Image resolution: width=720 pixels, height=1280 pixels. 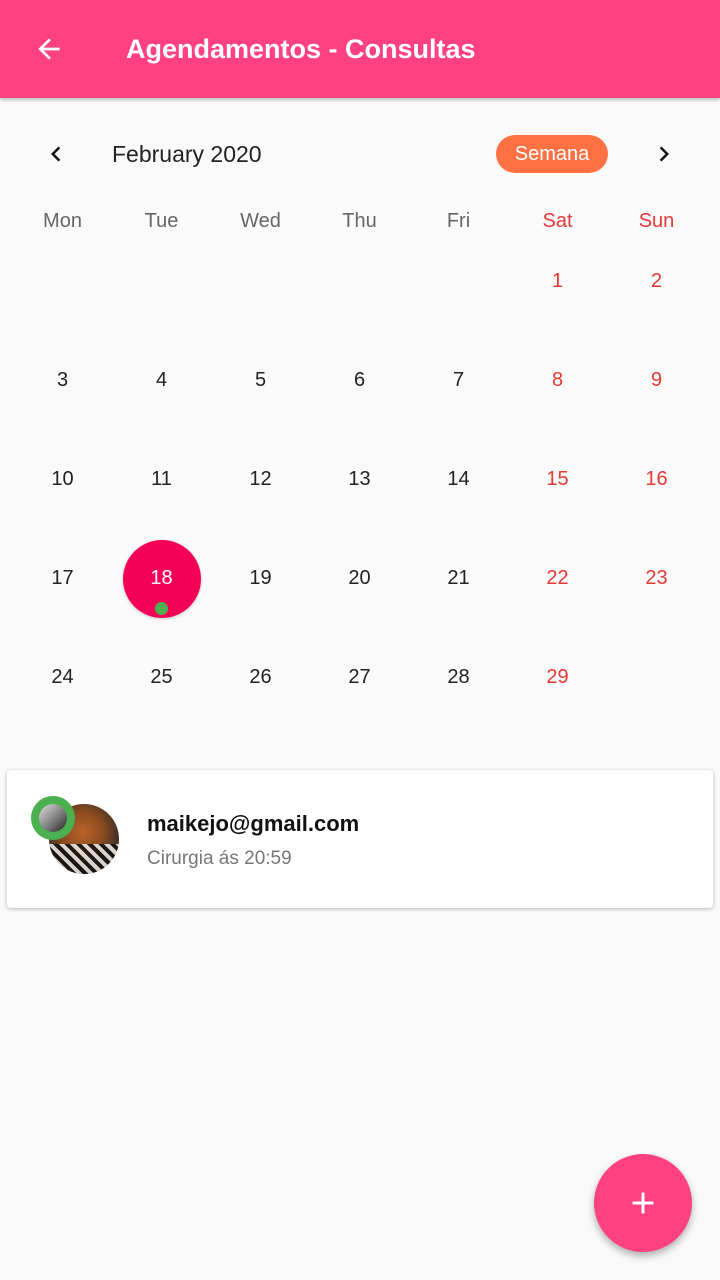 I want to click on calendar-day: 20, so click(x=359, y=578).